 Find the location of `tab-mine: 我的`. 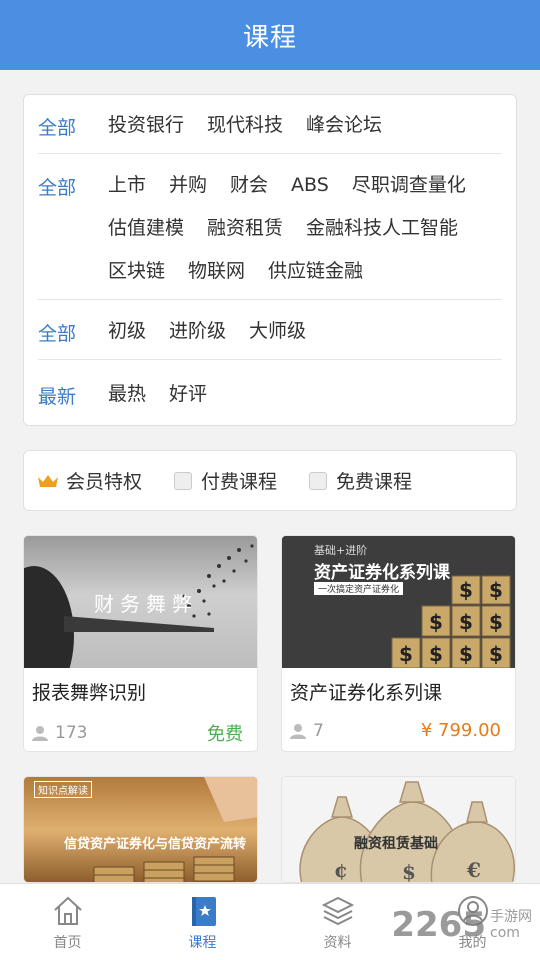

tab-mine: 我的 is located at coordinates (472, 922).